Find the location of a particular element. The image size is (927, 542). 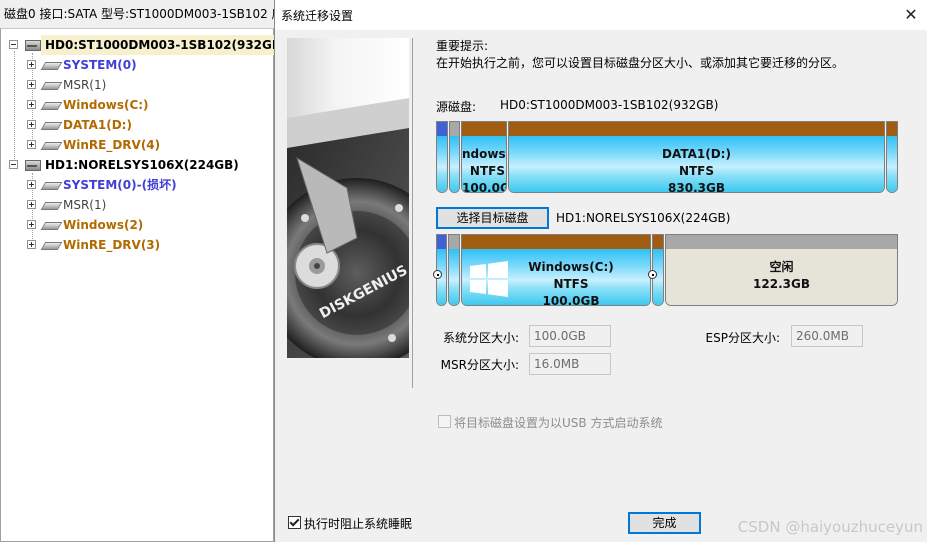

close-icon: ✕ is located at coordinates (911, 15).